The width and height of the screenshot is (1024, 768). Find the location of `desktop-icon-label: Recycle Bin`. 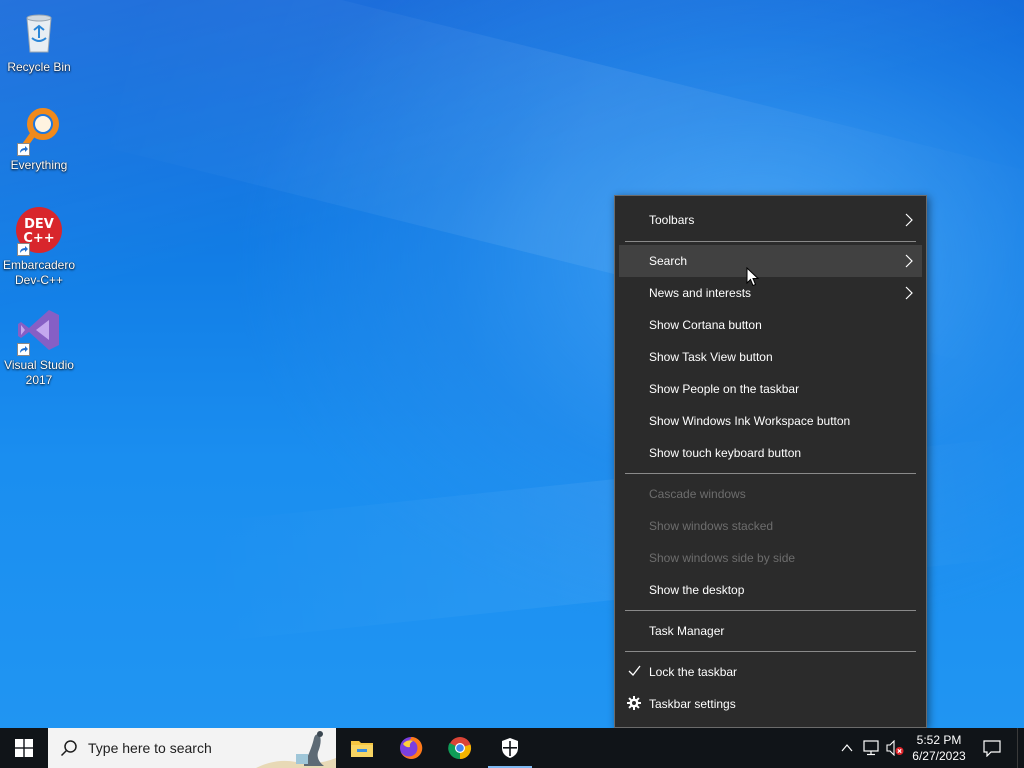

desktop-icon-label: Recycle Bin is located at coordinates (39, 67).